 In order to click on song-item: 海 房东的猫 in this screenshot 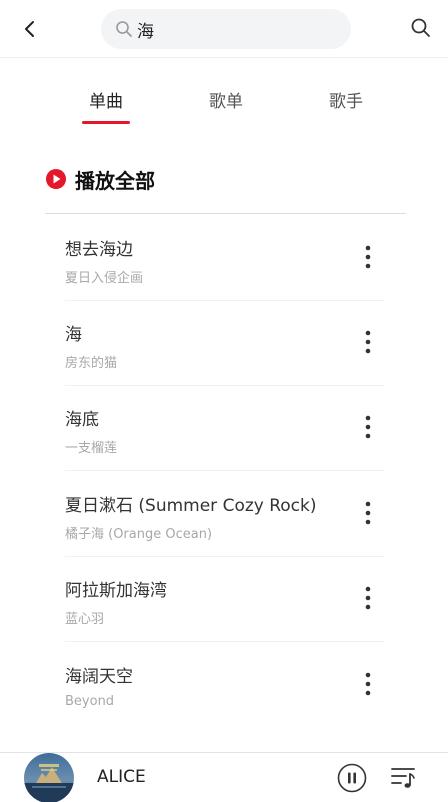, I will do `click(225, 343)`.